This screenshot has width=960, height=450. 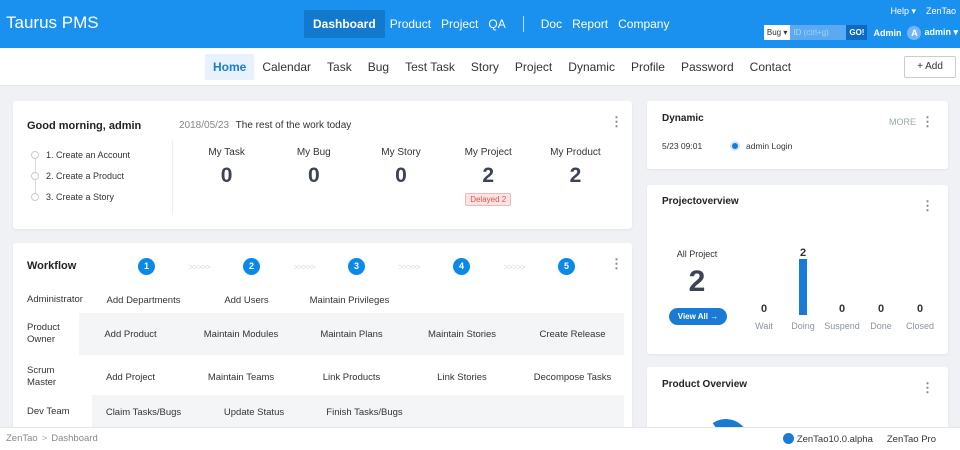 What do you see at coordinates (80, 160) in the screenshot?
I see `step-item: 1. Create an Account` at bounding box center [80, 160].